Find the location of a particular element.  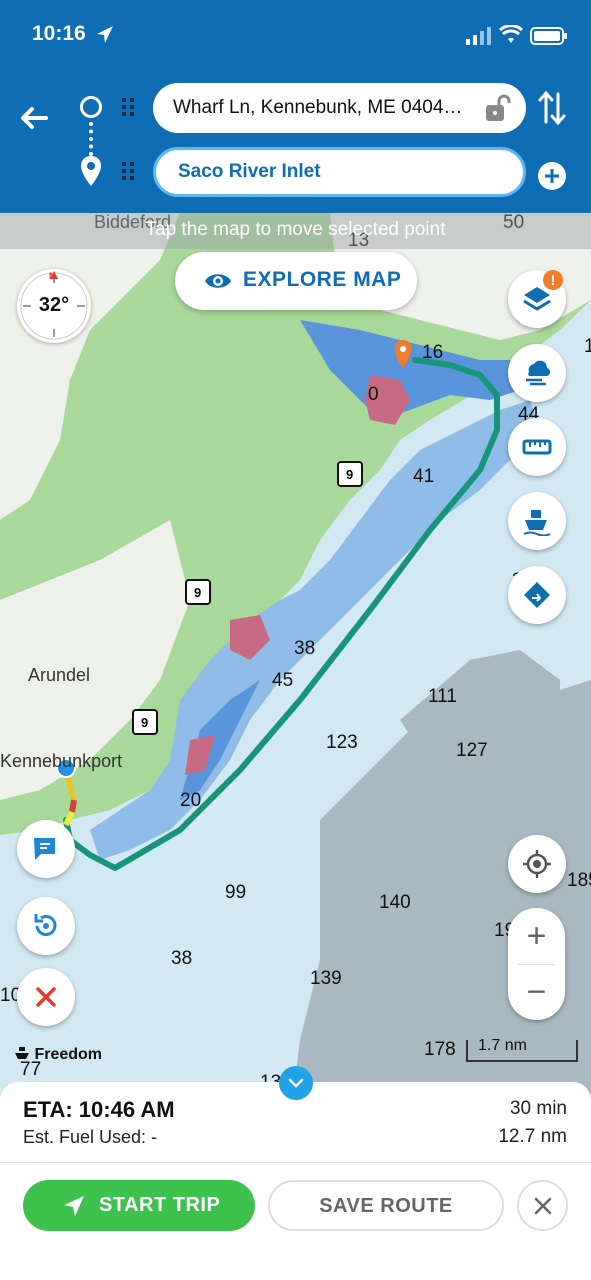

place-label: Kennebunkport is located at coordinates (61, 761).